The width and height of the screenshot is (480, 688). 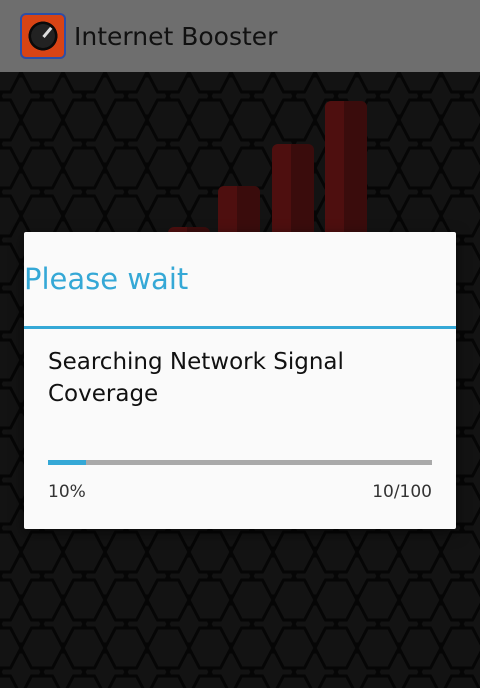 What do you see at coordinates (240, 327) in the screenshot?
I see `dialog-divider` at bounding box center [240, 327].